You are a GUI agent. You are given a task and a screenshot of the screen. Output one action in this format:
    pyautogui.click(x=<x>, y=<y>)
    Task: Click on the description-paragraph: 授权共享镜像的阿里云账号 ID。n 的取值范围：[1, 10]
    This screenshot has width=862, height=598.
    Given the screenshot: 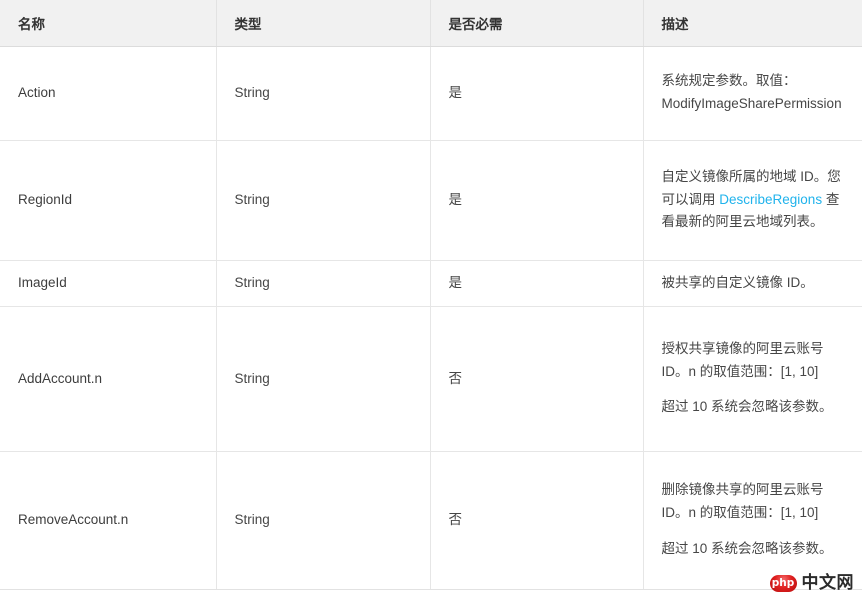 What is the action you would take?
    pyautogui.click(x=742, y=359)
    